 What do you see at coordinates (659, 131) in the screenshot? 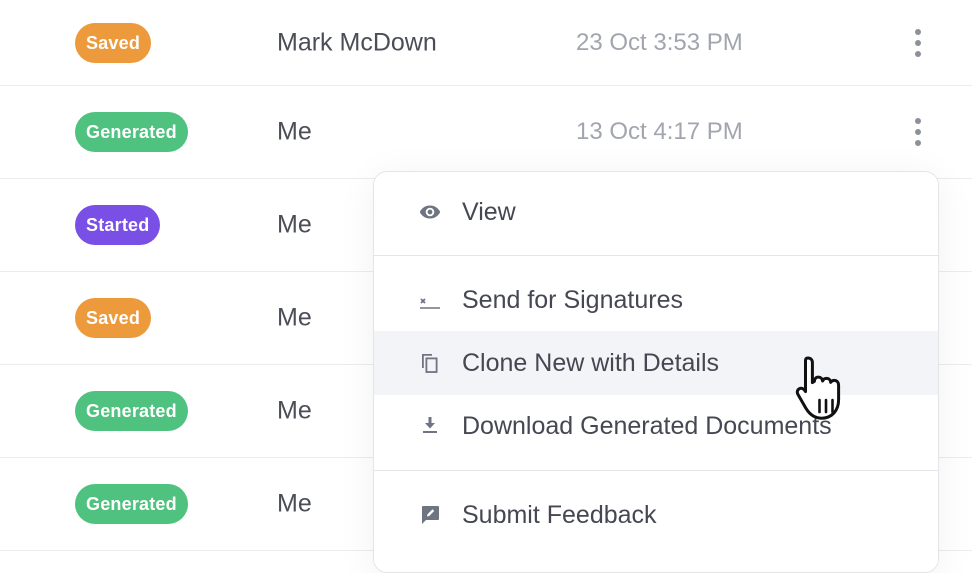
I see `modified-date: 13 Oct 4:17 PM` at bounding box center [659, 131].